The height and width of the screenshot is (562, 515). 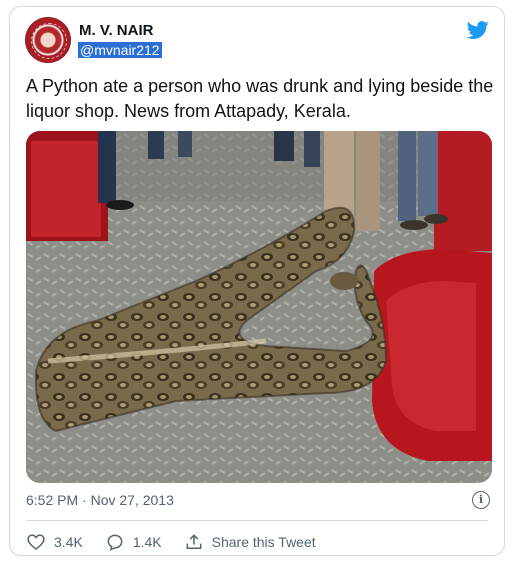 I want to click on heart-icon, so click(x=36, y=542).